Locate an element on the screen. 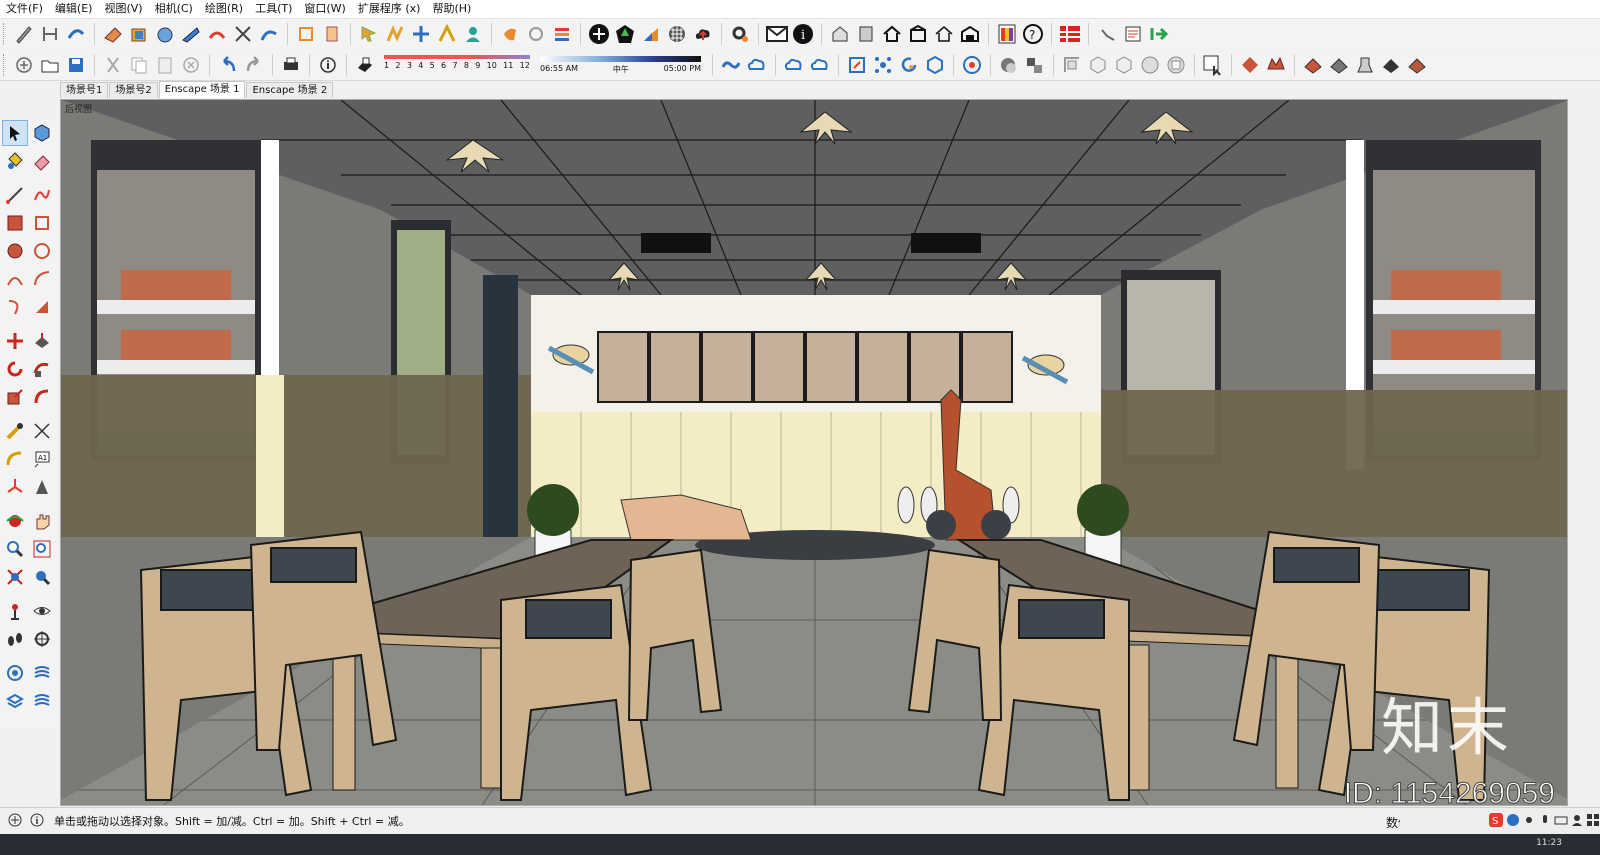 Image resolution: width=1600 pixels, height=855 pixels. model-info-icon is located at coordinates (328, 65).